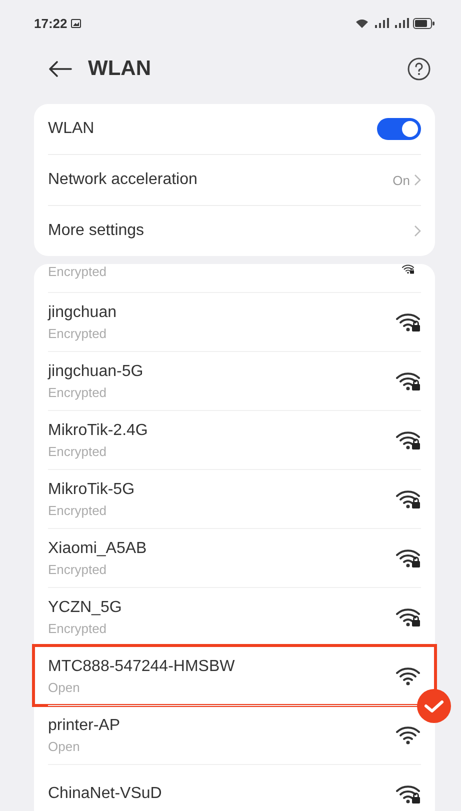 This screenshot has width=461, height=811. What do you see at coordinates (234, 734) in the screenshot?
I see `network-row: printer-AP Open` at bounding box center [234, 734].